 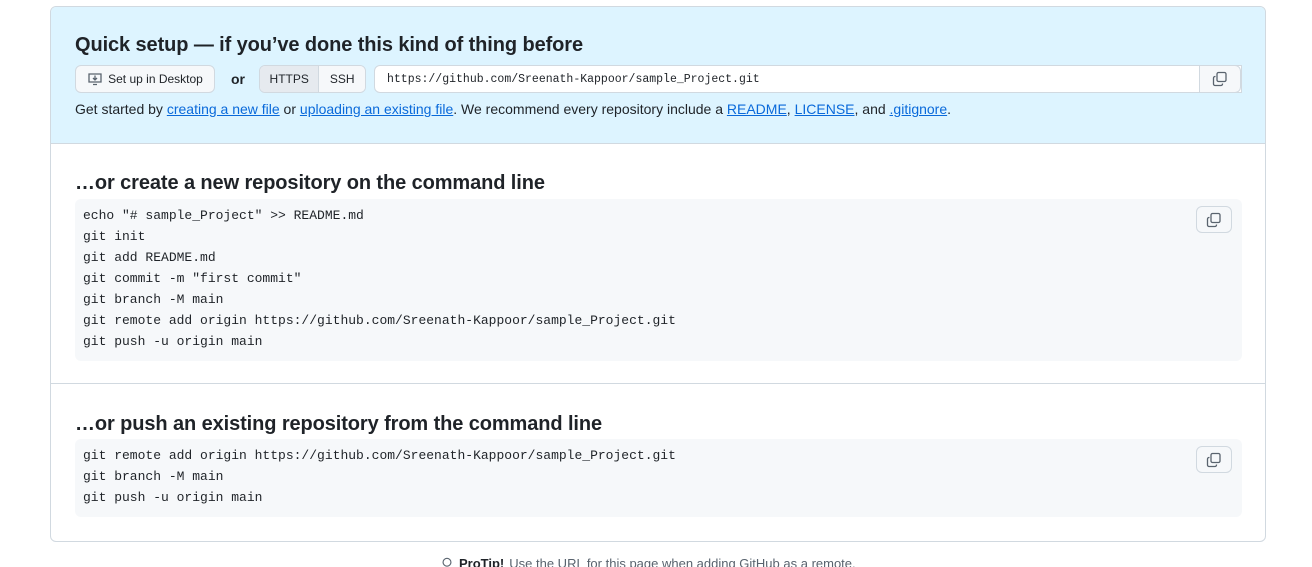 I want to click on setup-in-desktop-label: Set up in Desktop, so click(x=155, y=79).